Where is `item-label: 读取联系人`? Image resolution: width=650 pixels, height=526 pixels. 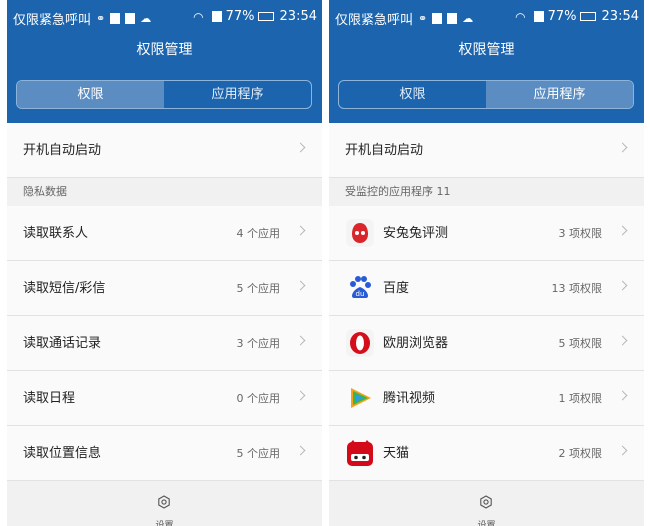
item-label: 读取联系人 is located at coordinates (56, 233).